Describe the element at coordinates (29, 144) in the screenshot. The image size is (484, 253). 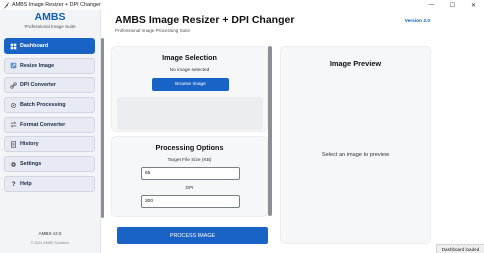
I see `sidebar-item-label: History` at that location.